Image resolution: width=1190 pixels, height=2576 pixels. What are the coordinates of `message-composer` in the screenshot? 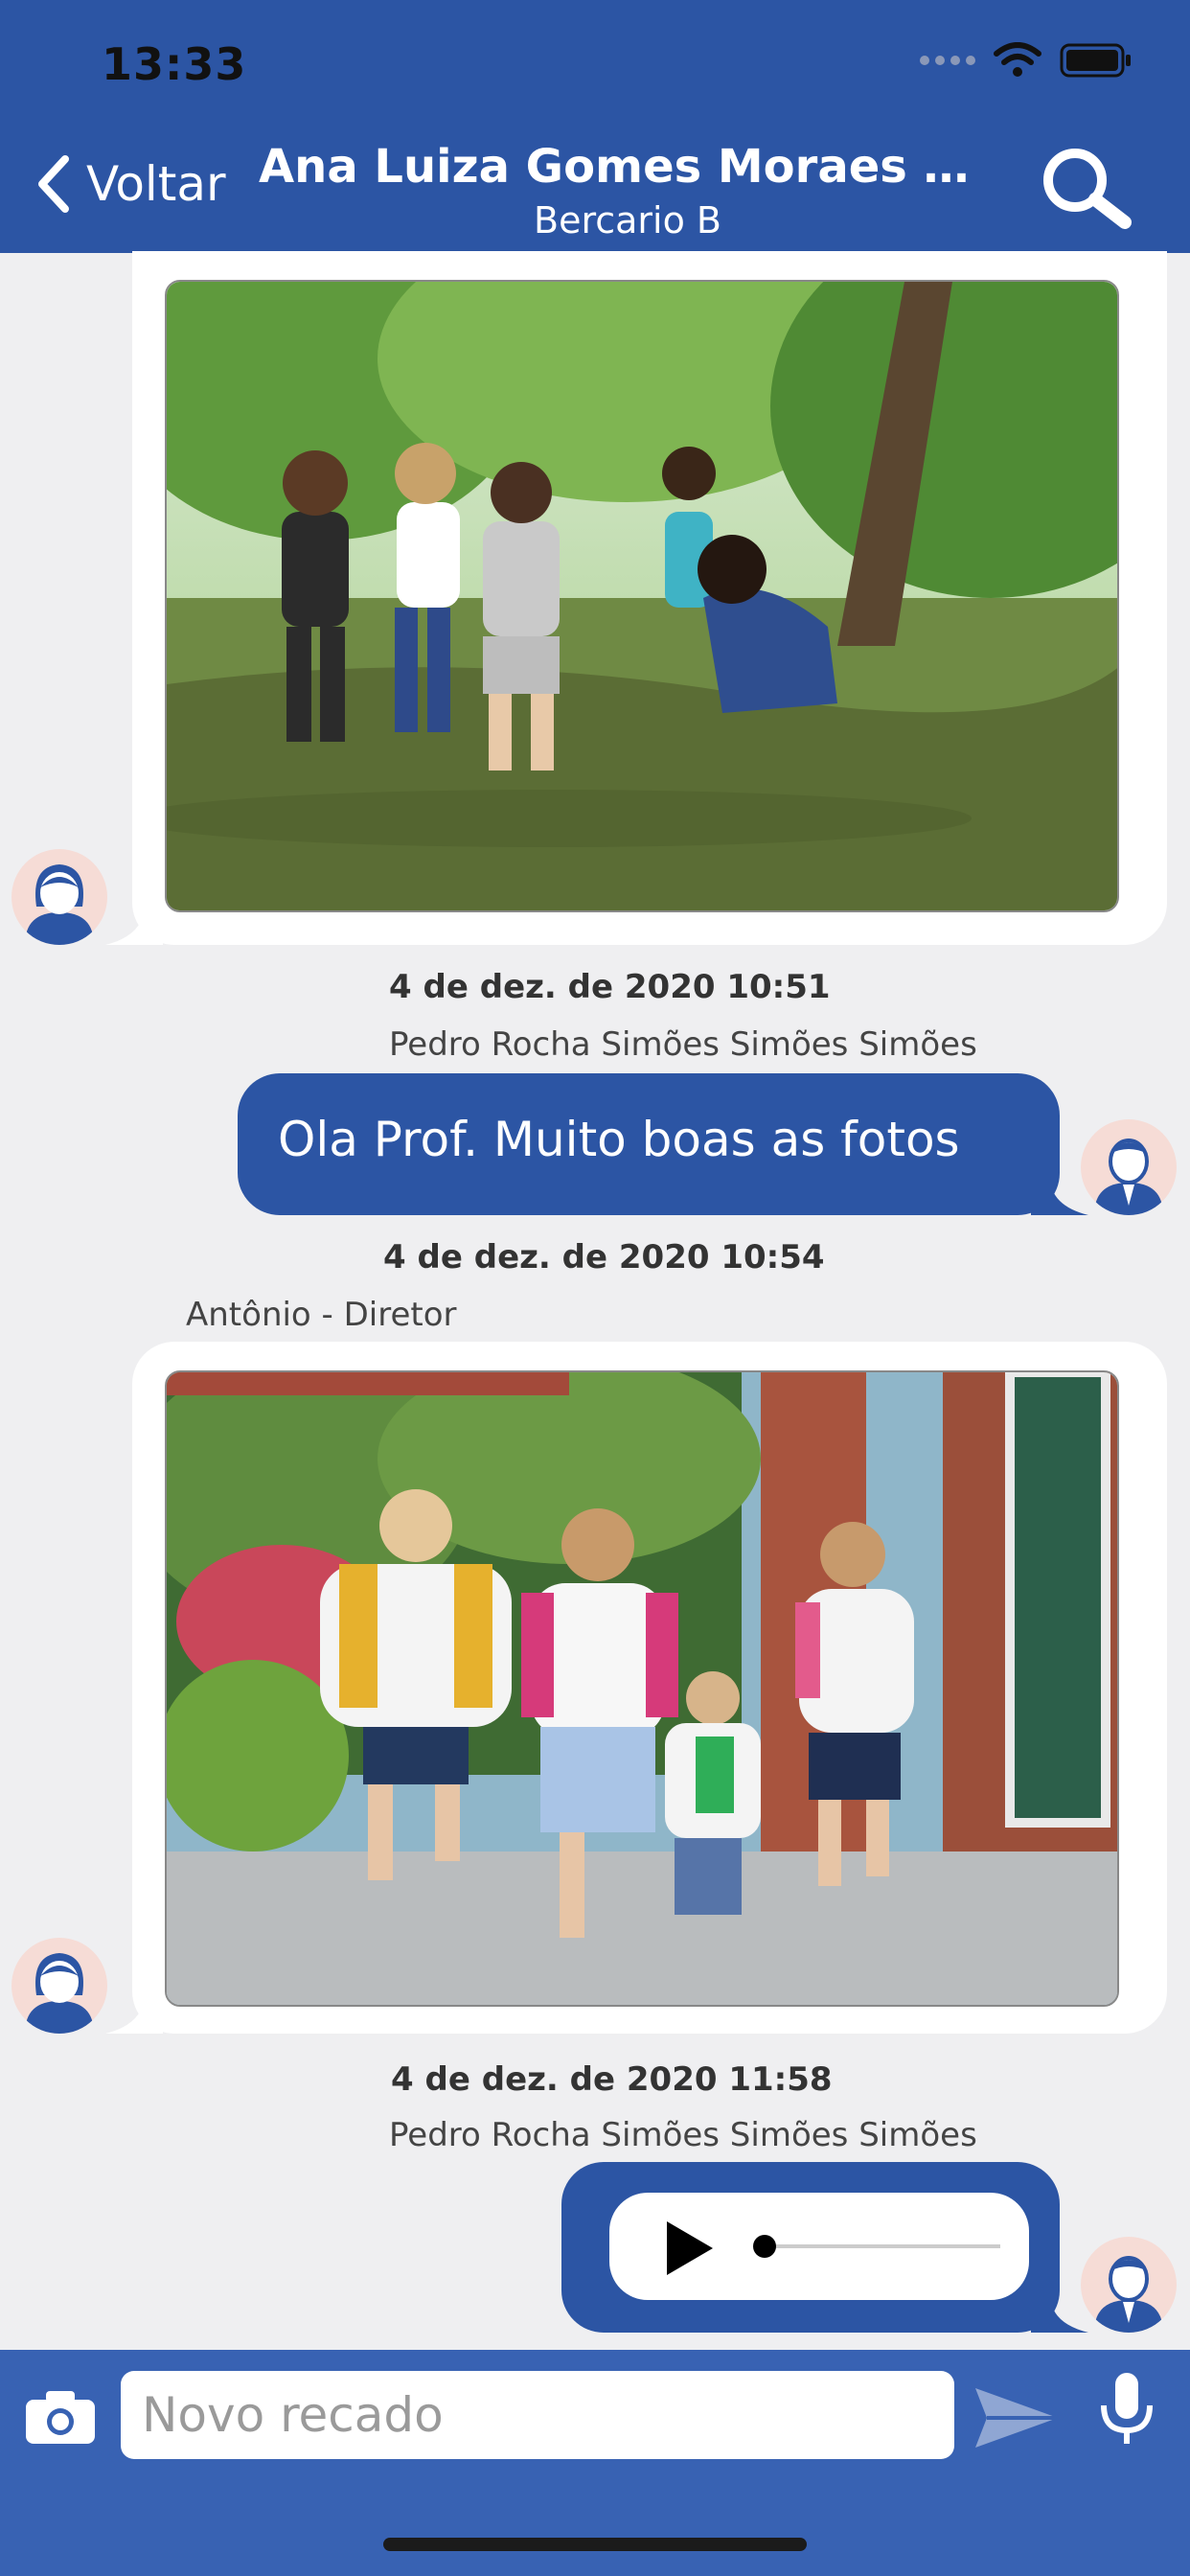 It's located at (595, 2463).